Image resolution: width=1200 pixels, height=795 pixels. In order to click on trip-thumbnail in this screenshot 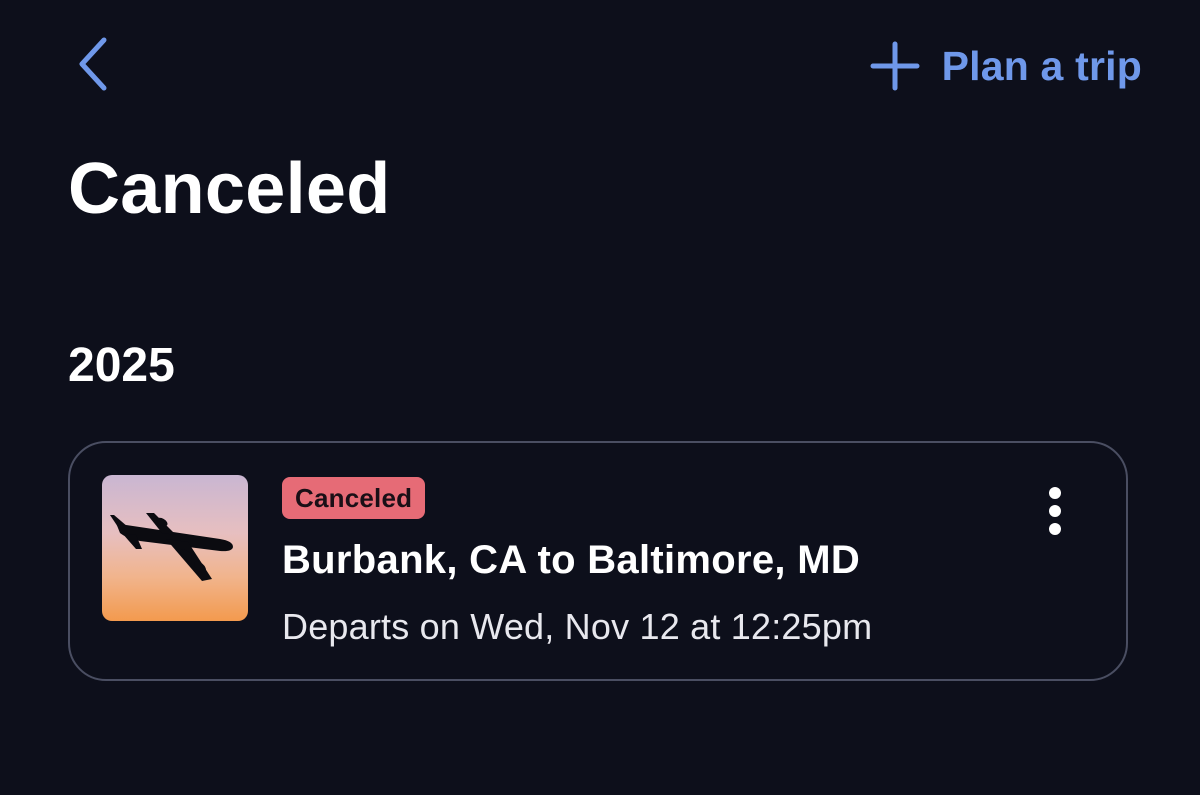, I will do `click(175, 548)`.